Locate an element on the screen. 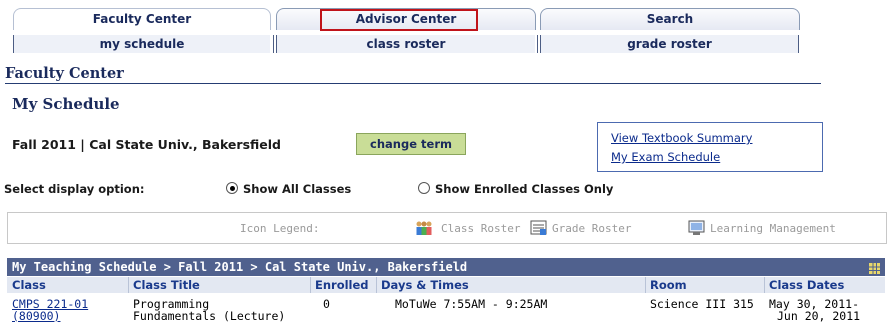 The image size is (894, 323). tab-search-label: Search is located at coordinates (670, 19).